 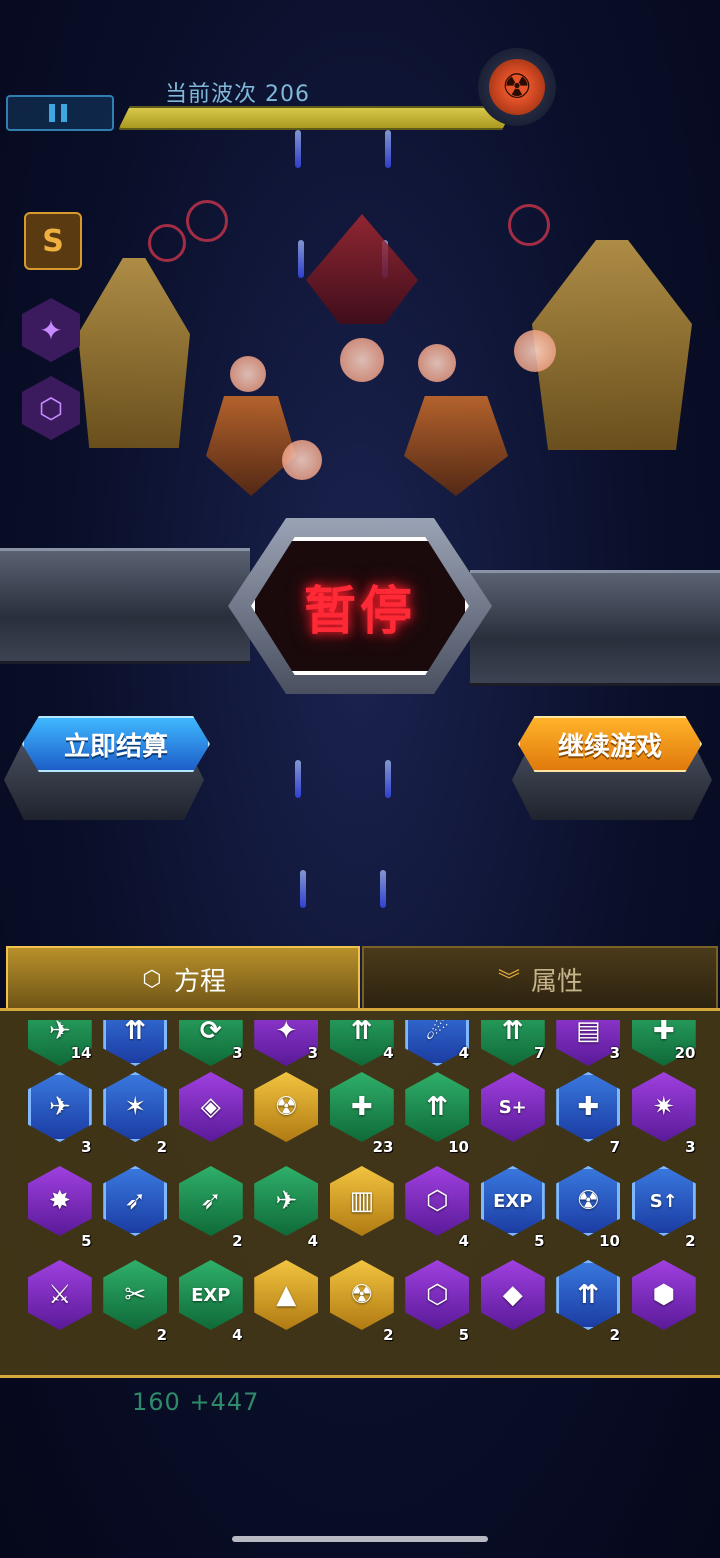 I want to click on skill-glyph: ⇈, so click(x=588, y=1295).